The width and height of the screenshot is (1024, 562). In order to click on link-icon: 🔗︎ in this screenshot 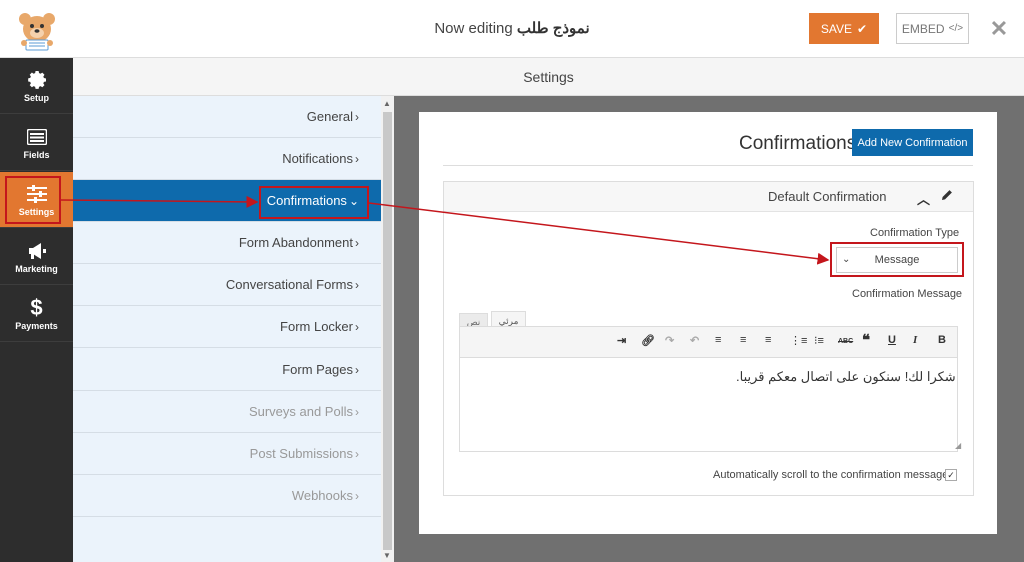, I will do `click(648, 340)`.